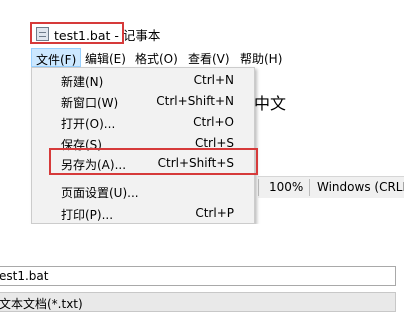  I want to click on file-type-value: 文本文档(*.txt), so click(41, 304).